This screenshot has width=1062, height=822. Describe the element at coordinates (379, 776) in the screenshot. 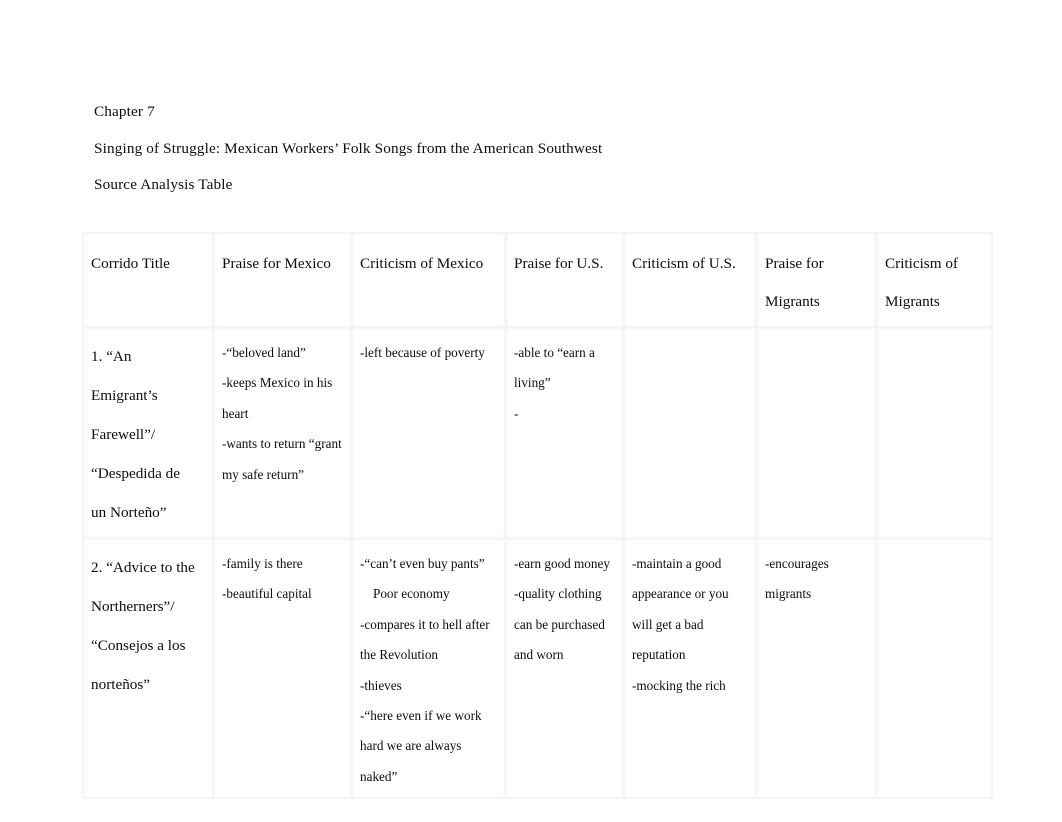

I see `cell-text-line: naked”` at that location.